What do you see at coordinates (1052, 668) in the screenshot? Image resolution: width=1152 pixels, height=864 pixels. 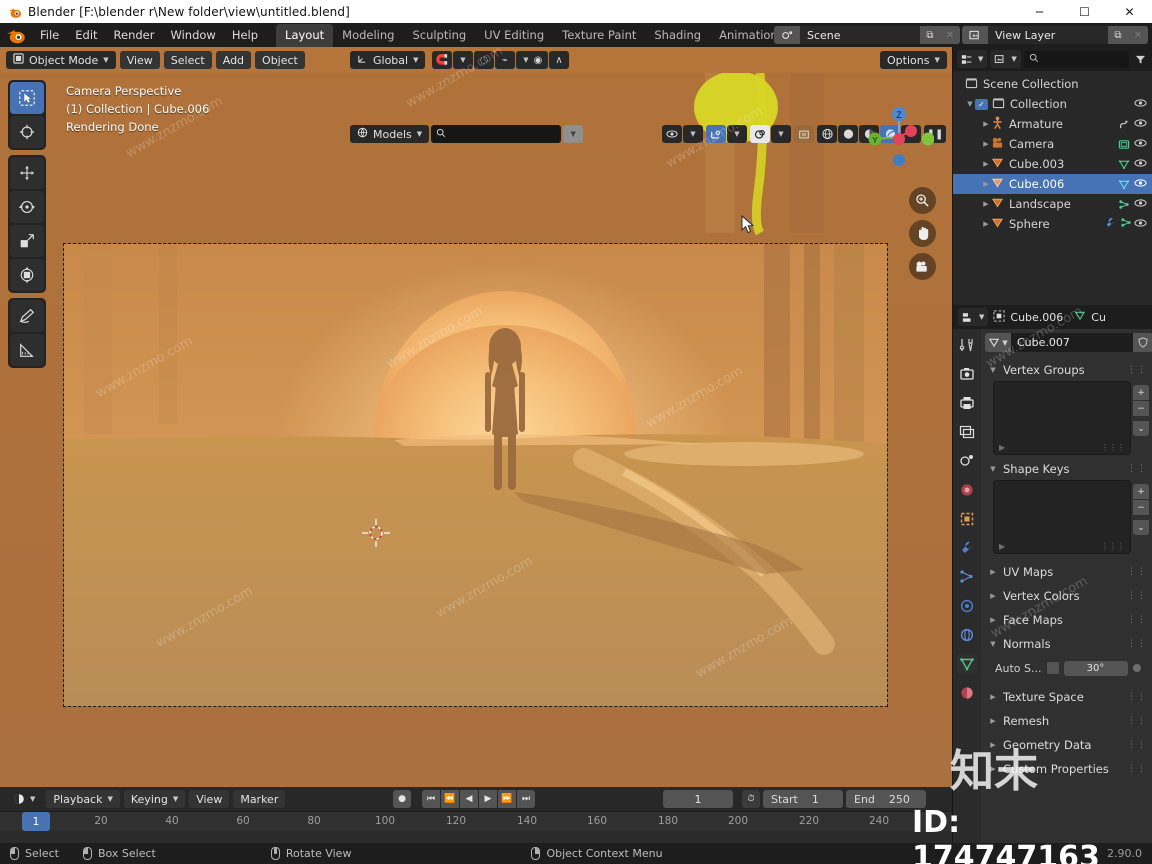 I see `auto-smooth-checkbox` at bounding box center [1052, 668].